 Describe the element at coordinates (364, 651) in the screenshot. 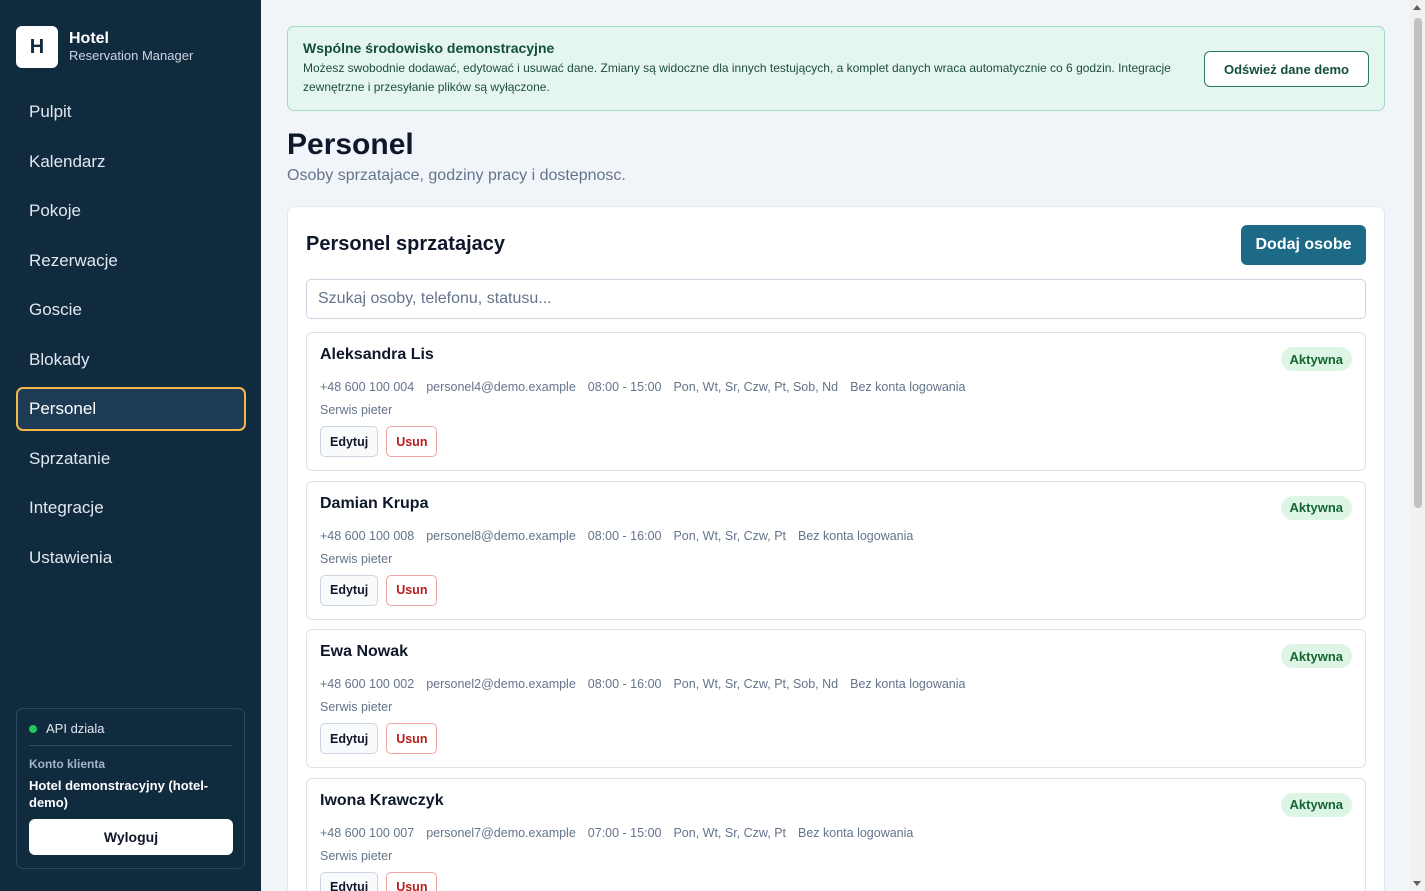

I see `staff-name: Ewa Nowak` at that location.